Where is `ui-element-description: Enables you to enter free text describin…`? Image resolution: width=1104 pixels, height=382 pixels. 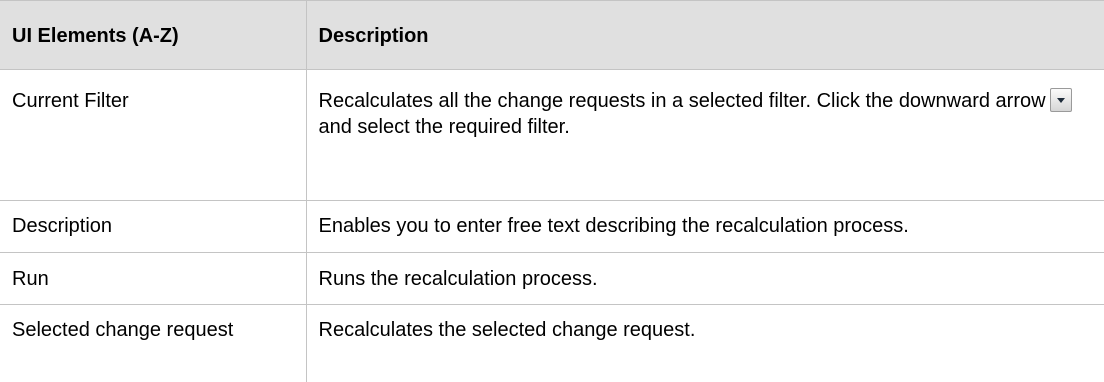 ui-element-description: Enables you to enter free text describin… is located at coordinates (704, 226).